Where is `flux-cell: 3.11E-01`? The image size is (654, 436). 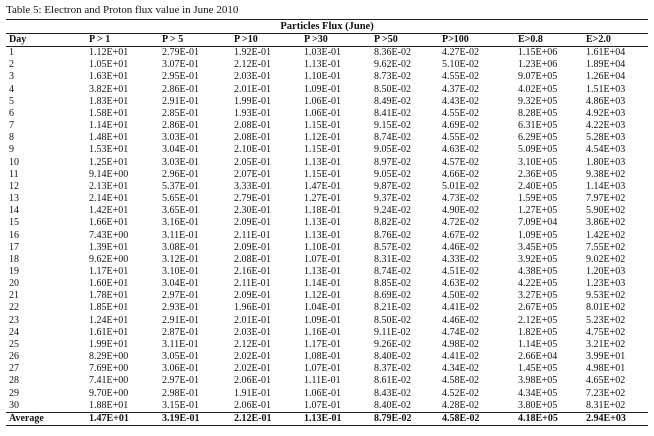 flux-cell: 3.11E-01 is located at coordinates (180, 235).